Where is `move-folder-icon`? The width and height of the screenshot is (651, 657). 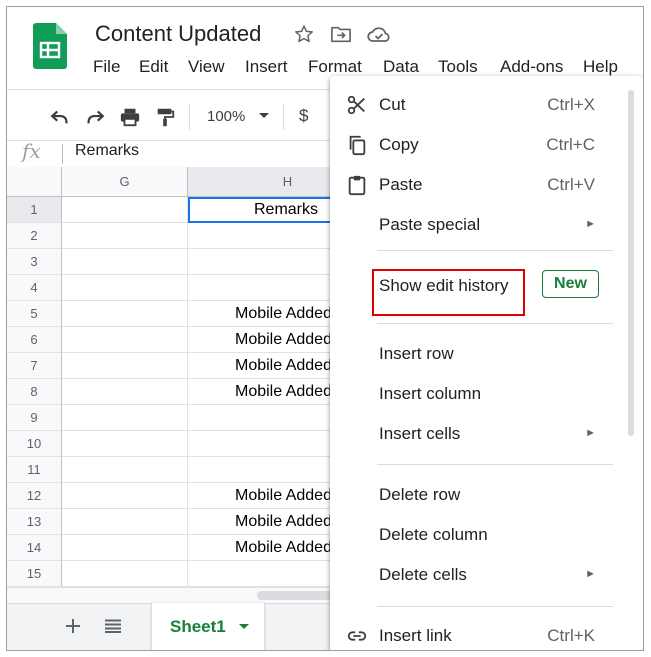
move-folder-icon is located at coordinates (341, 34).